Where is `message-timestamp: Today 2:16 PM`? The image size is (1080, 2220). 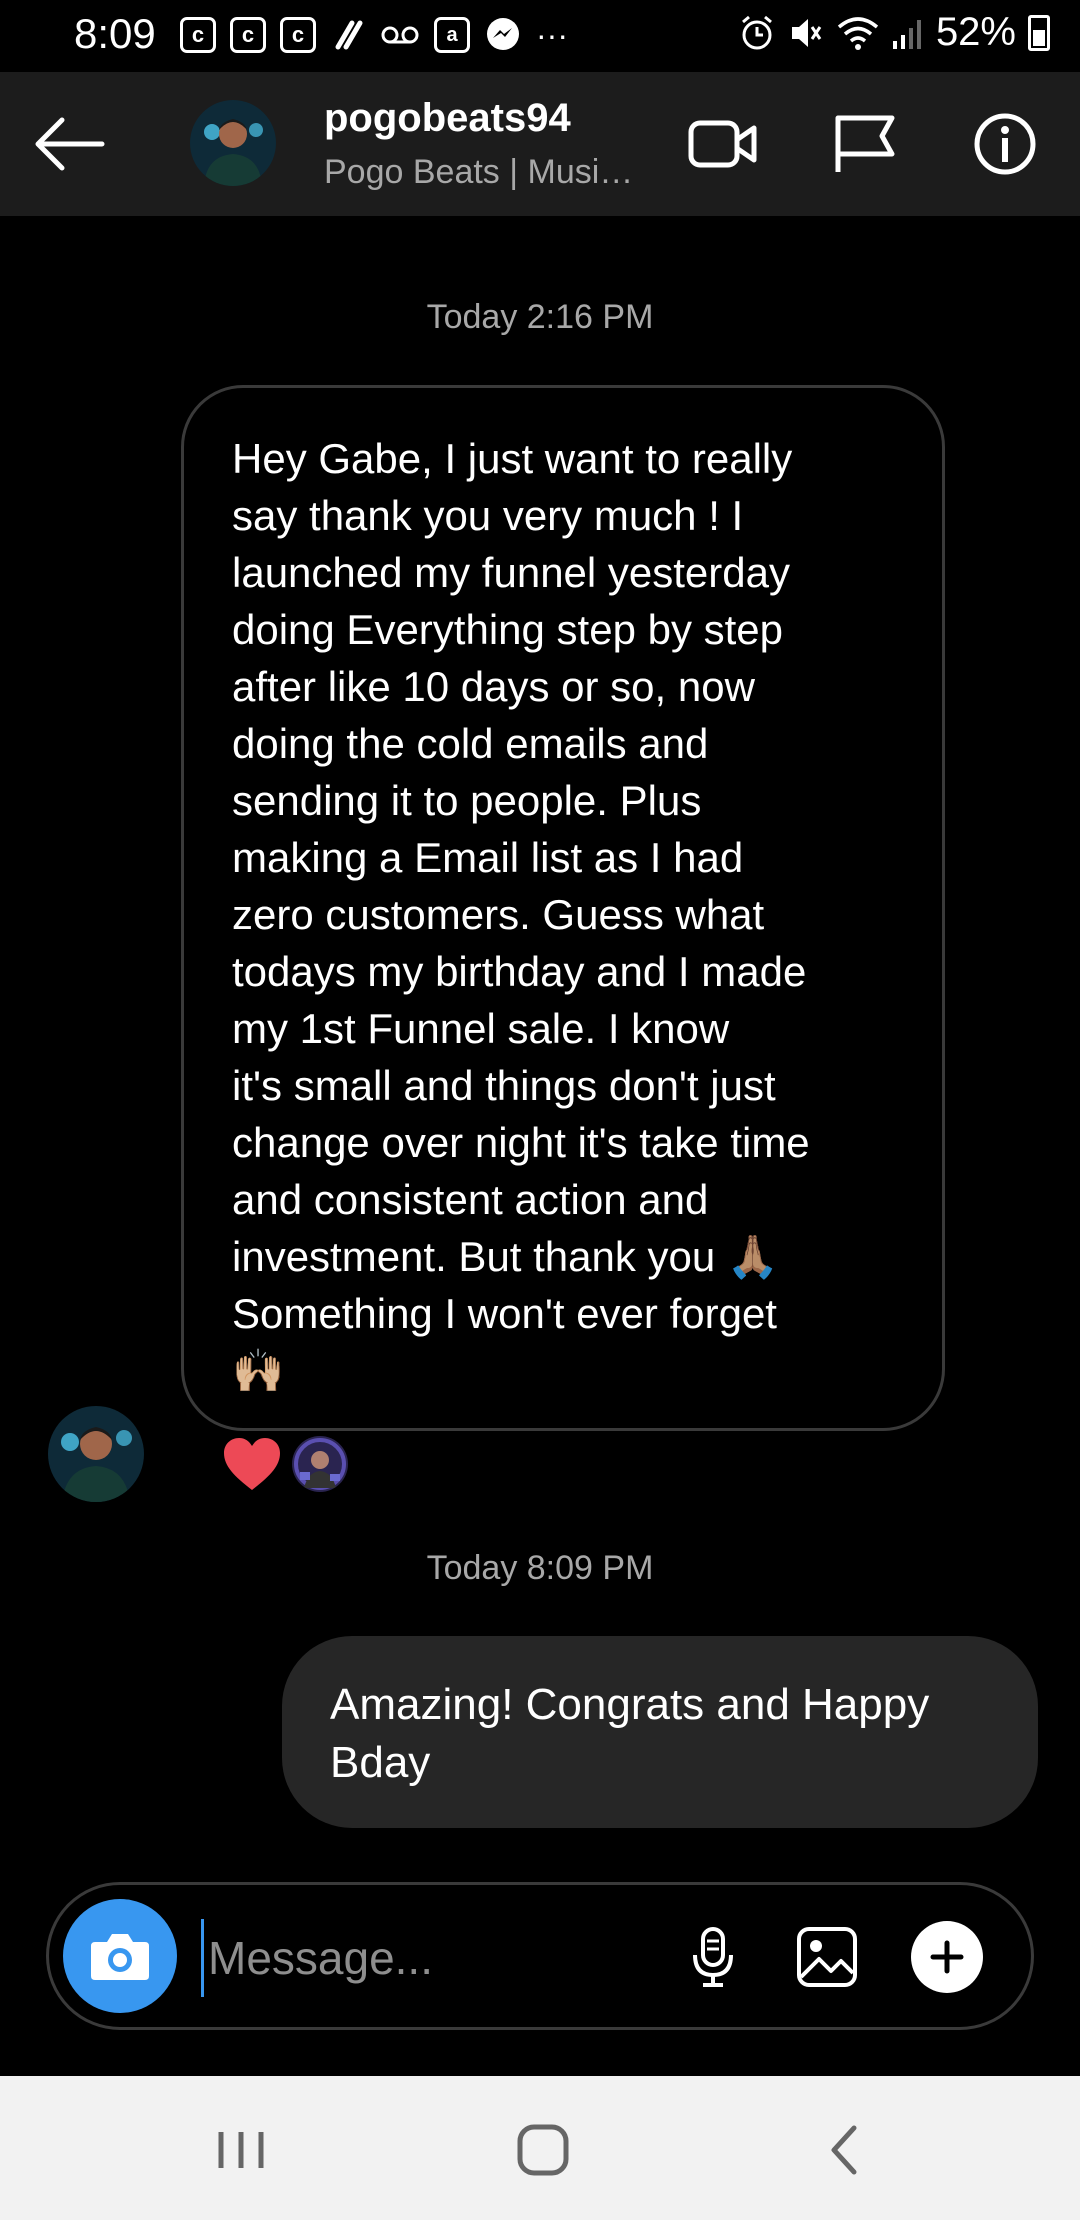 message-timestamp: Today 2:16 PM is located at coordinates (540, 317).